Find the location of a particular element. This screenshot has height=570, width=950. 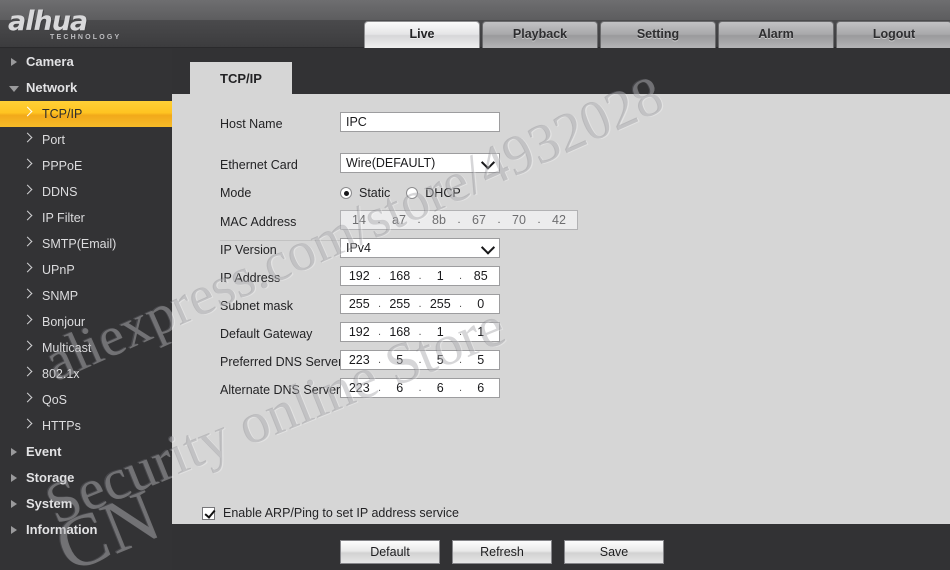

sidebar-item-label: Port is located at coordinates (53, 140).